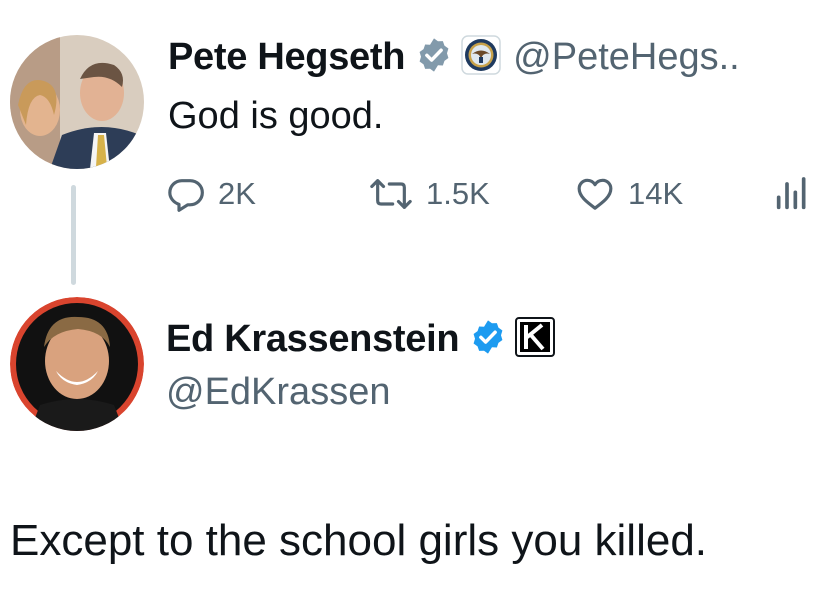 The height and width of the screenshot is (598, 822). What do you see at coordinates (286, 57) in the screenshot?
I see `author-name: Pete Hegseth` at bounding box center [286, 57].